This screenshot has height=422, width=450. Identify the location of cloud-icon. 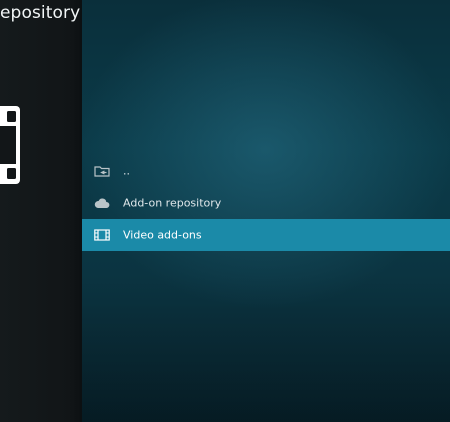
(102, 203).